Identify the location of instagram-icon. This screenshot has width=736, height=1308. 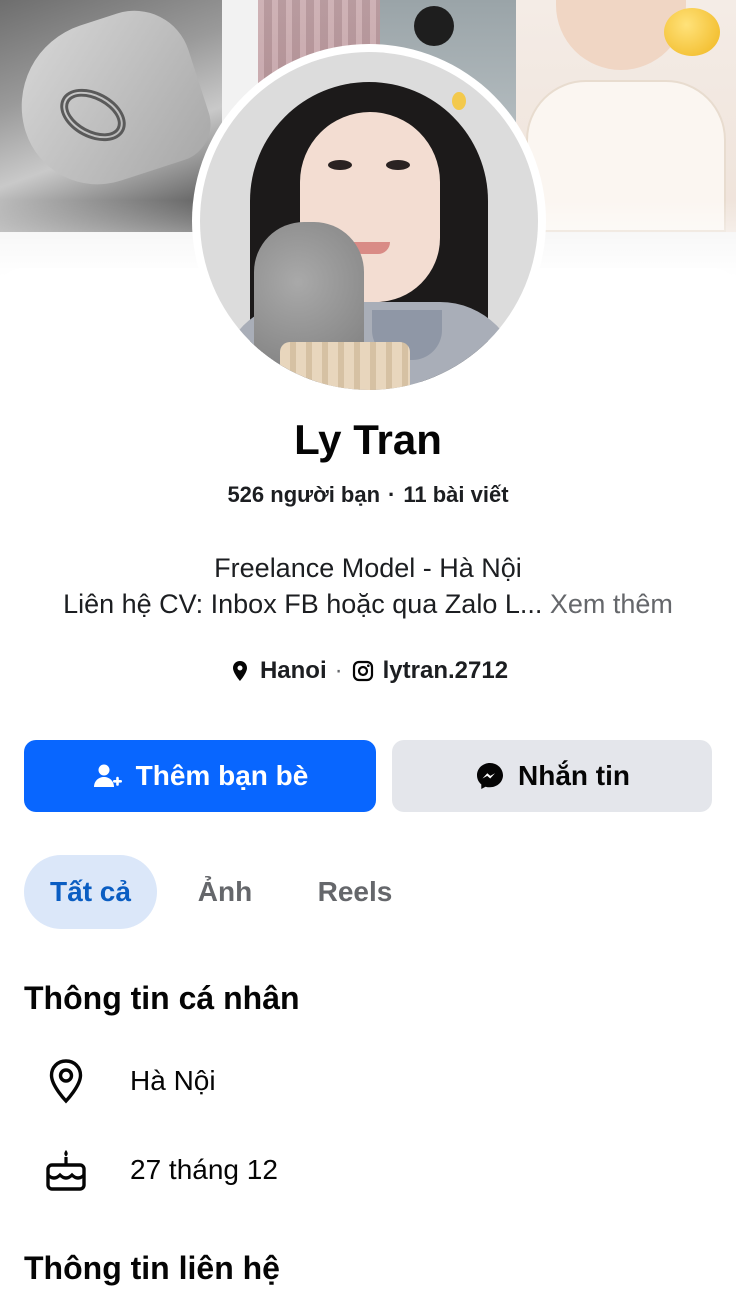
(363, 671).